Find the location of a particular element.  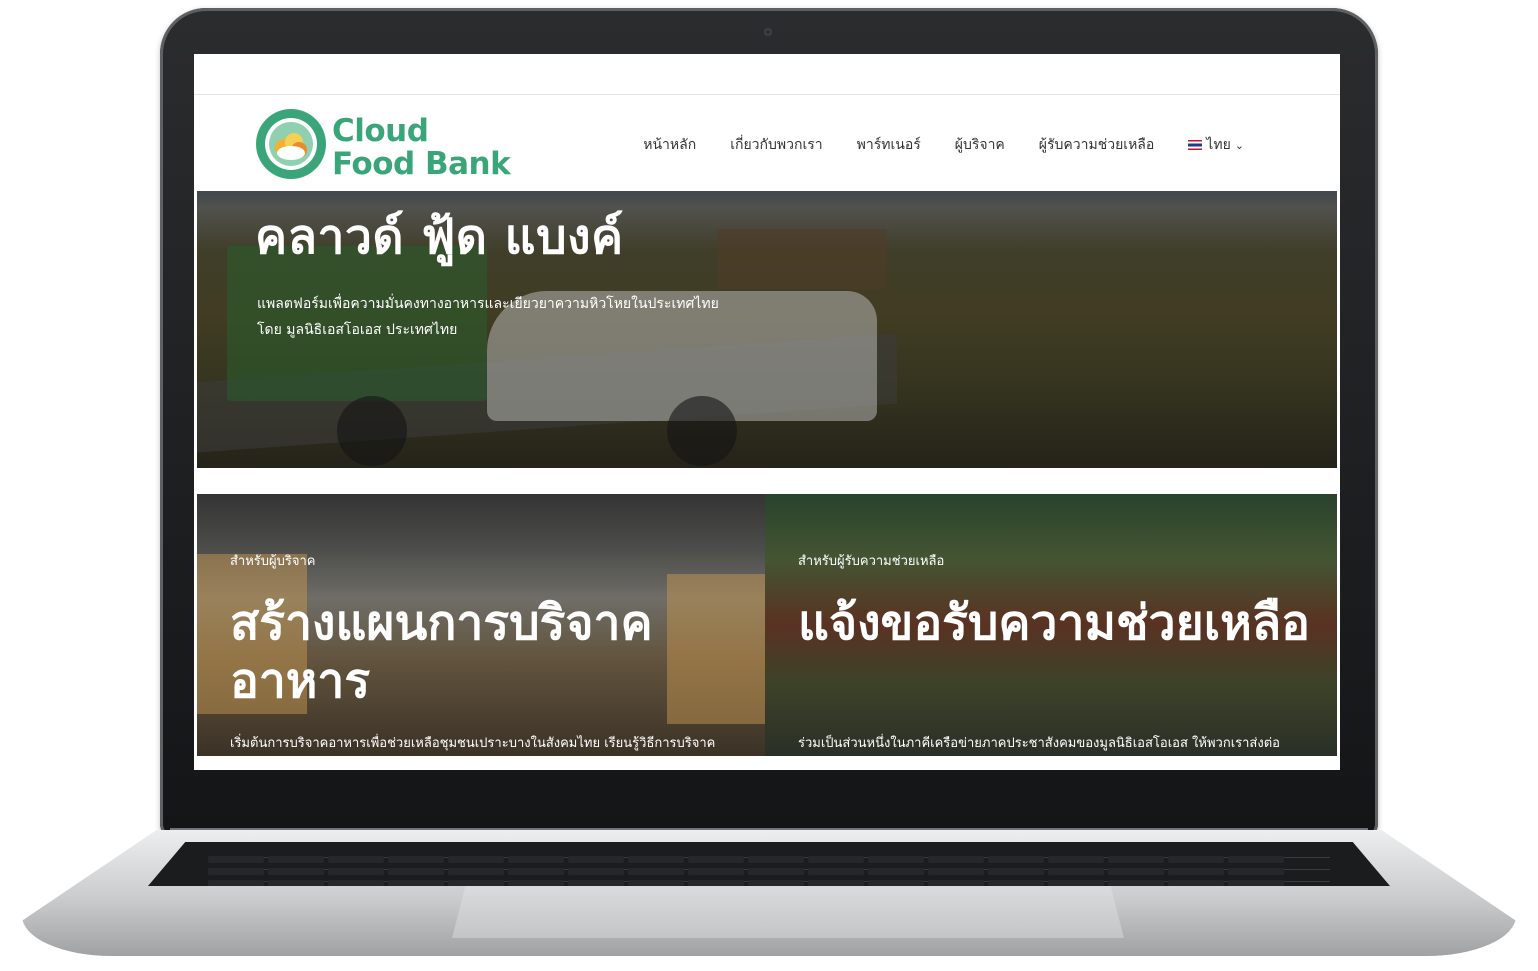

nav-item-partners: พาร์ทเนอร์ is located at coordinates (889, 145).